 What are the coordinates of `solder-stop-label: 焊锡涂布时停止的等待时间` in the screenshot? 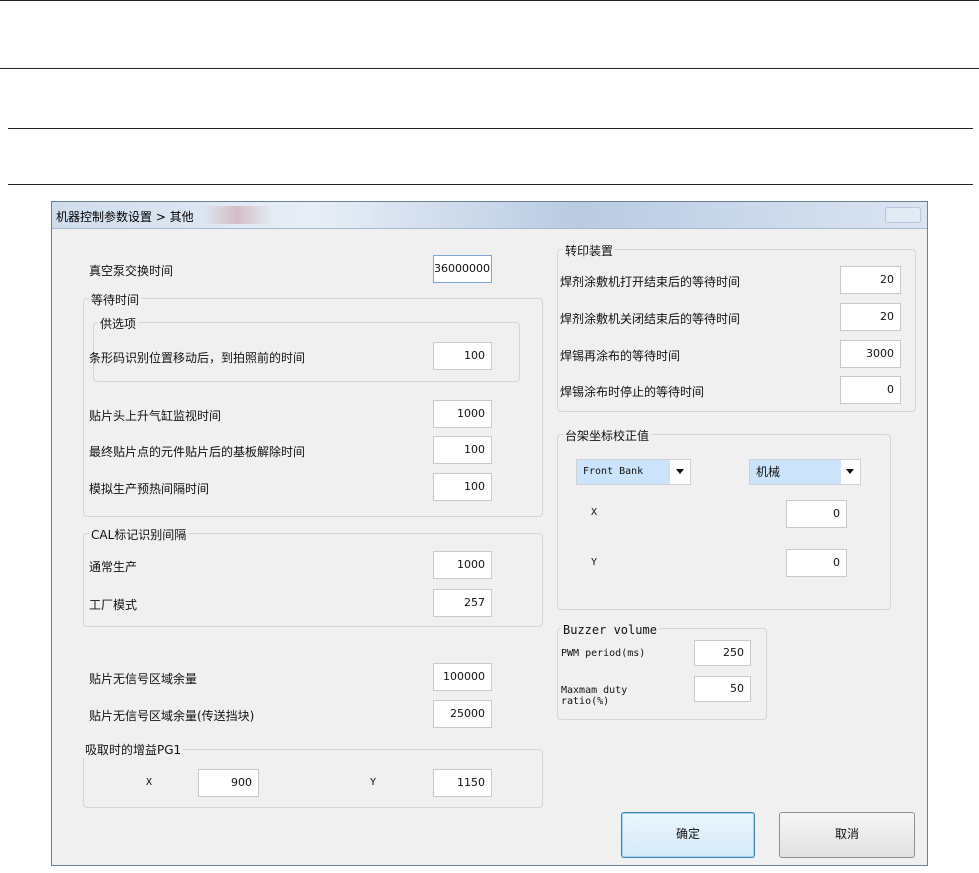 It's located at (632, 392).